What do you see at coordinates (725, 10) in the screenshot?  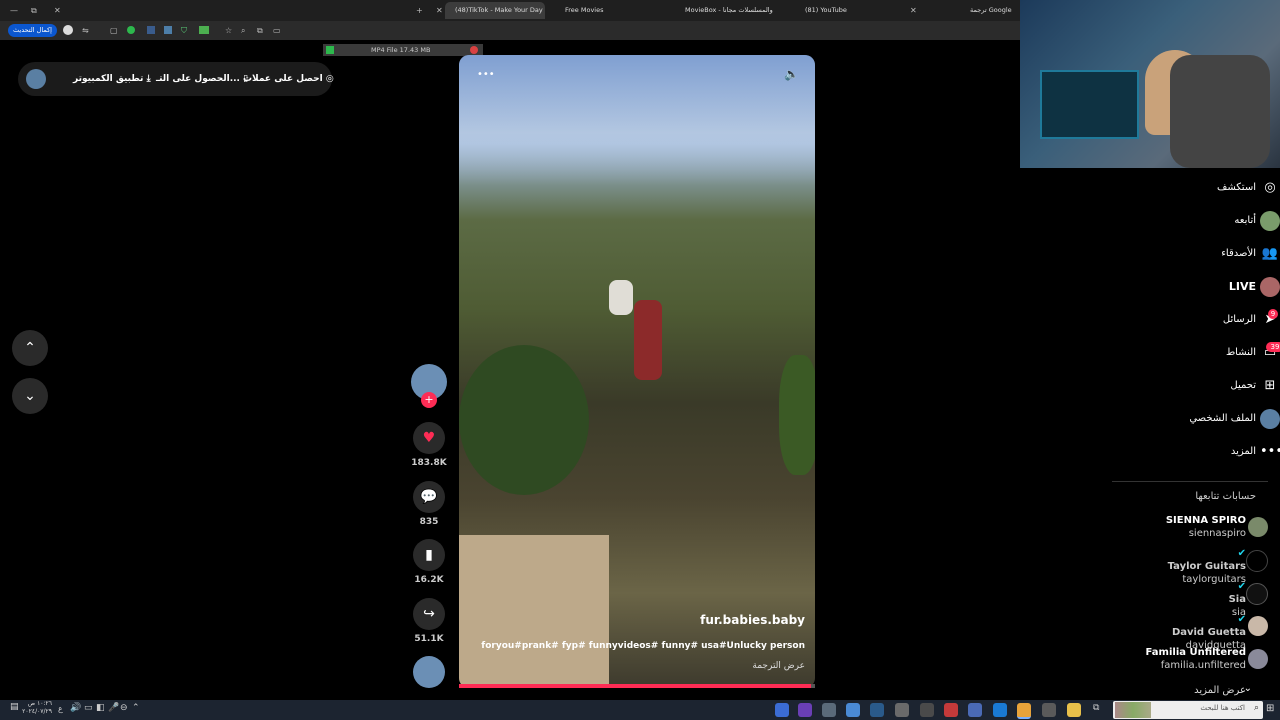 I see `tab-moviebox: MovieBox - والمسلسلات مجانا` at bounding box center [725, 10].